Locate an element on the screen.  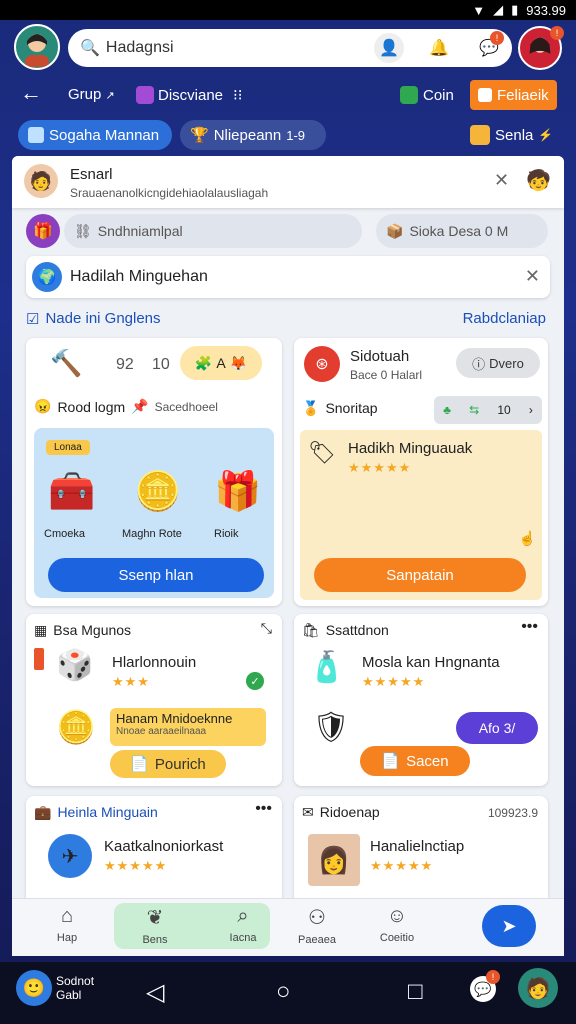
chest-icon: 🧰 is located at coordinates (71, 492).